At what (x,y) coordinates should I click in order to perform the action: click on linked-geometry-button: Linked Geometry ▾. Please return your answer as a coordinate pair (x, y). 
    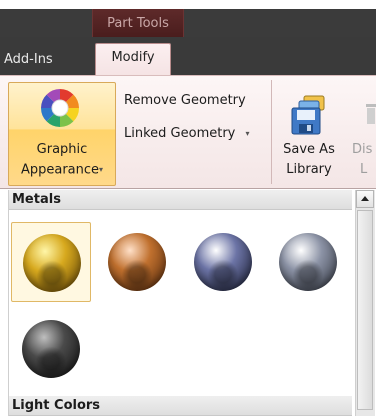
    Looking at the image, I should click on (187, 133).